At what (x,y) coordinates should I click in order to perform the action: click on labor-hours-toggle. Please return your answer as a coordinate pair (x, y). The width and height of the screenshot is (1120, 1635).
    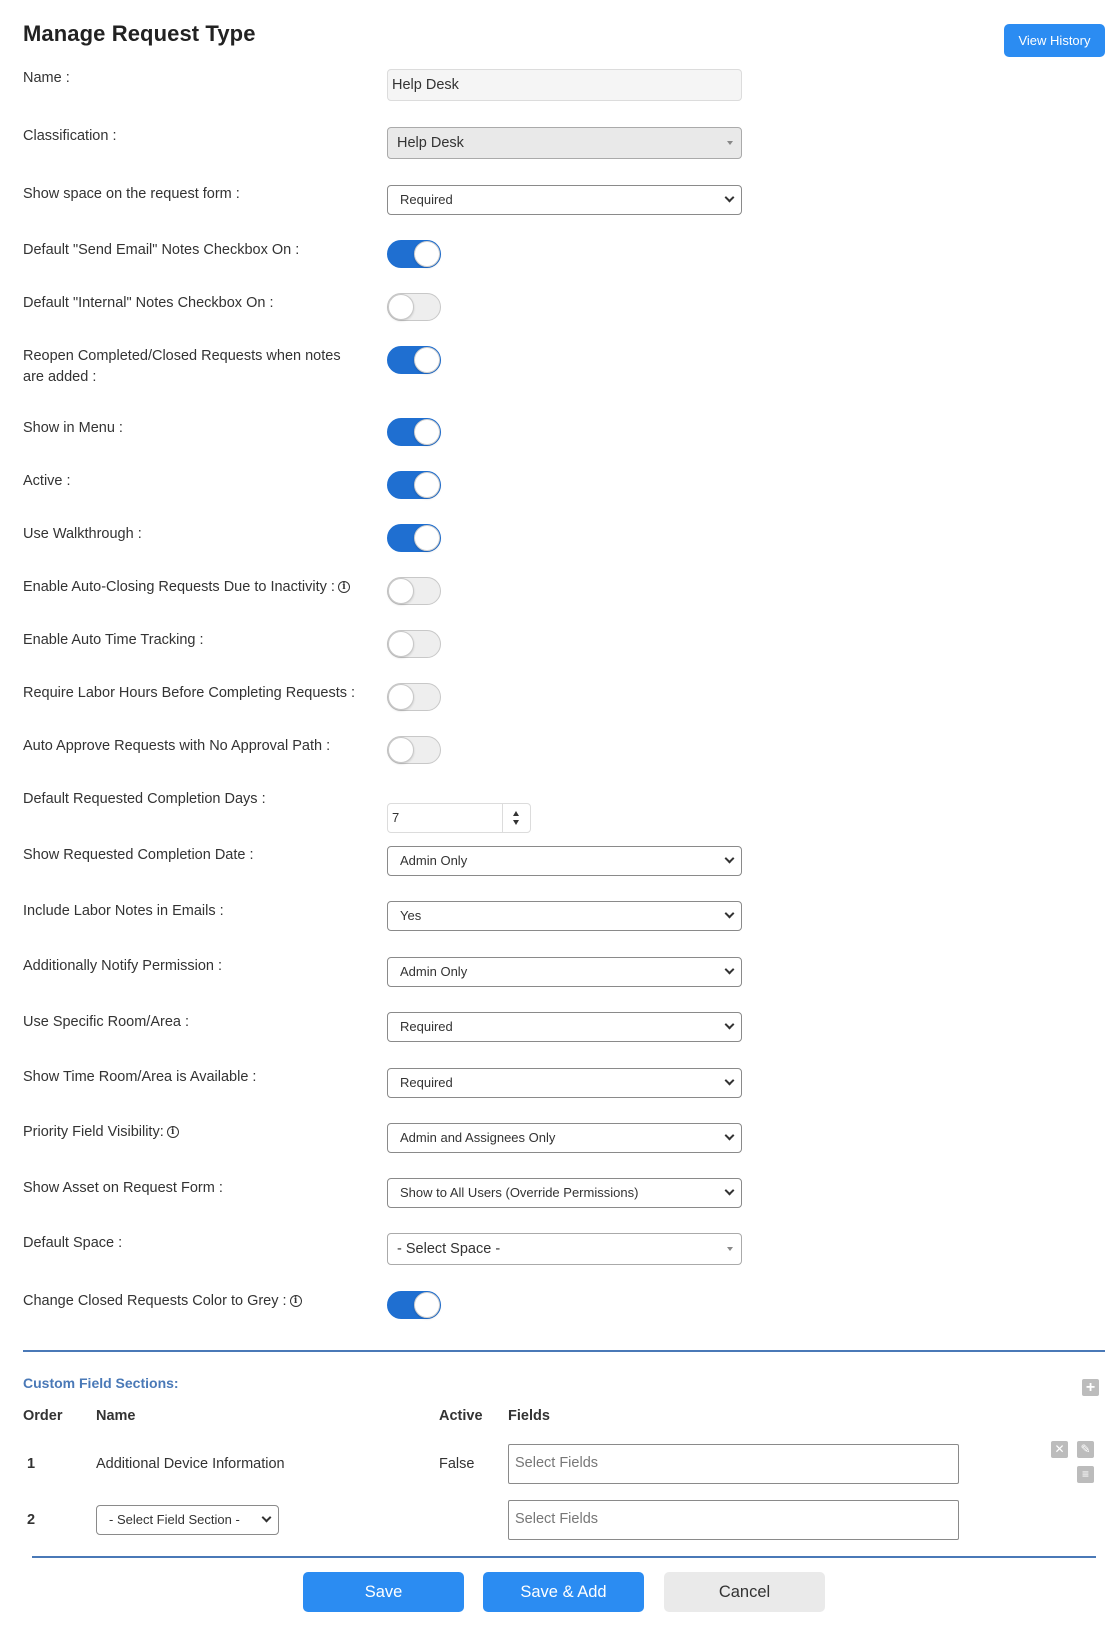
    Looking at the image, I should click on (414, 697).